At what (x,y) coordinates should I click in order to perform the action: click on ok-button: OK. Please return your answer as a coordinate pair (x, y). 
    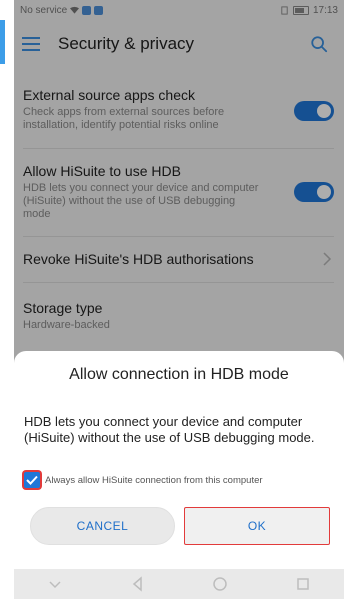
    Looking at the image, I should click on (257, 526).